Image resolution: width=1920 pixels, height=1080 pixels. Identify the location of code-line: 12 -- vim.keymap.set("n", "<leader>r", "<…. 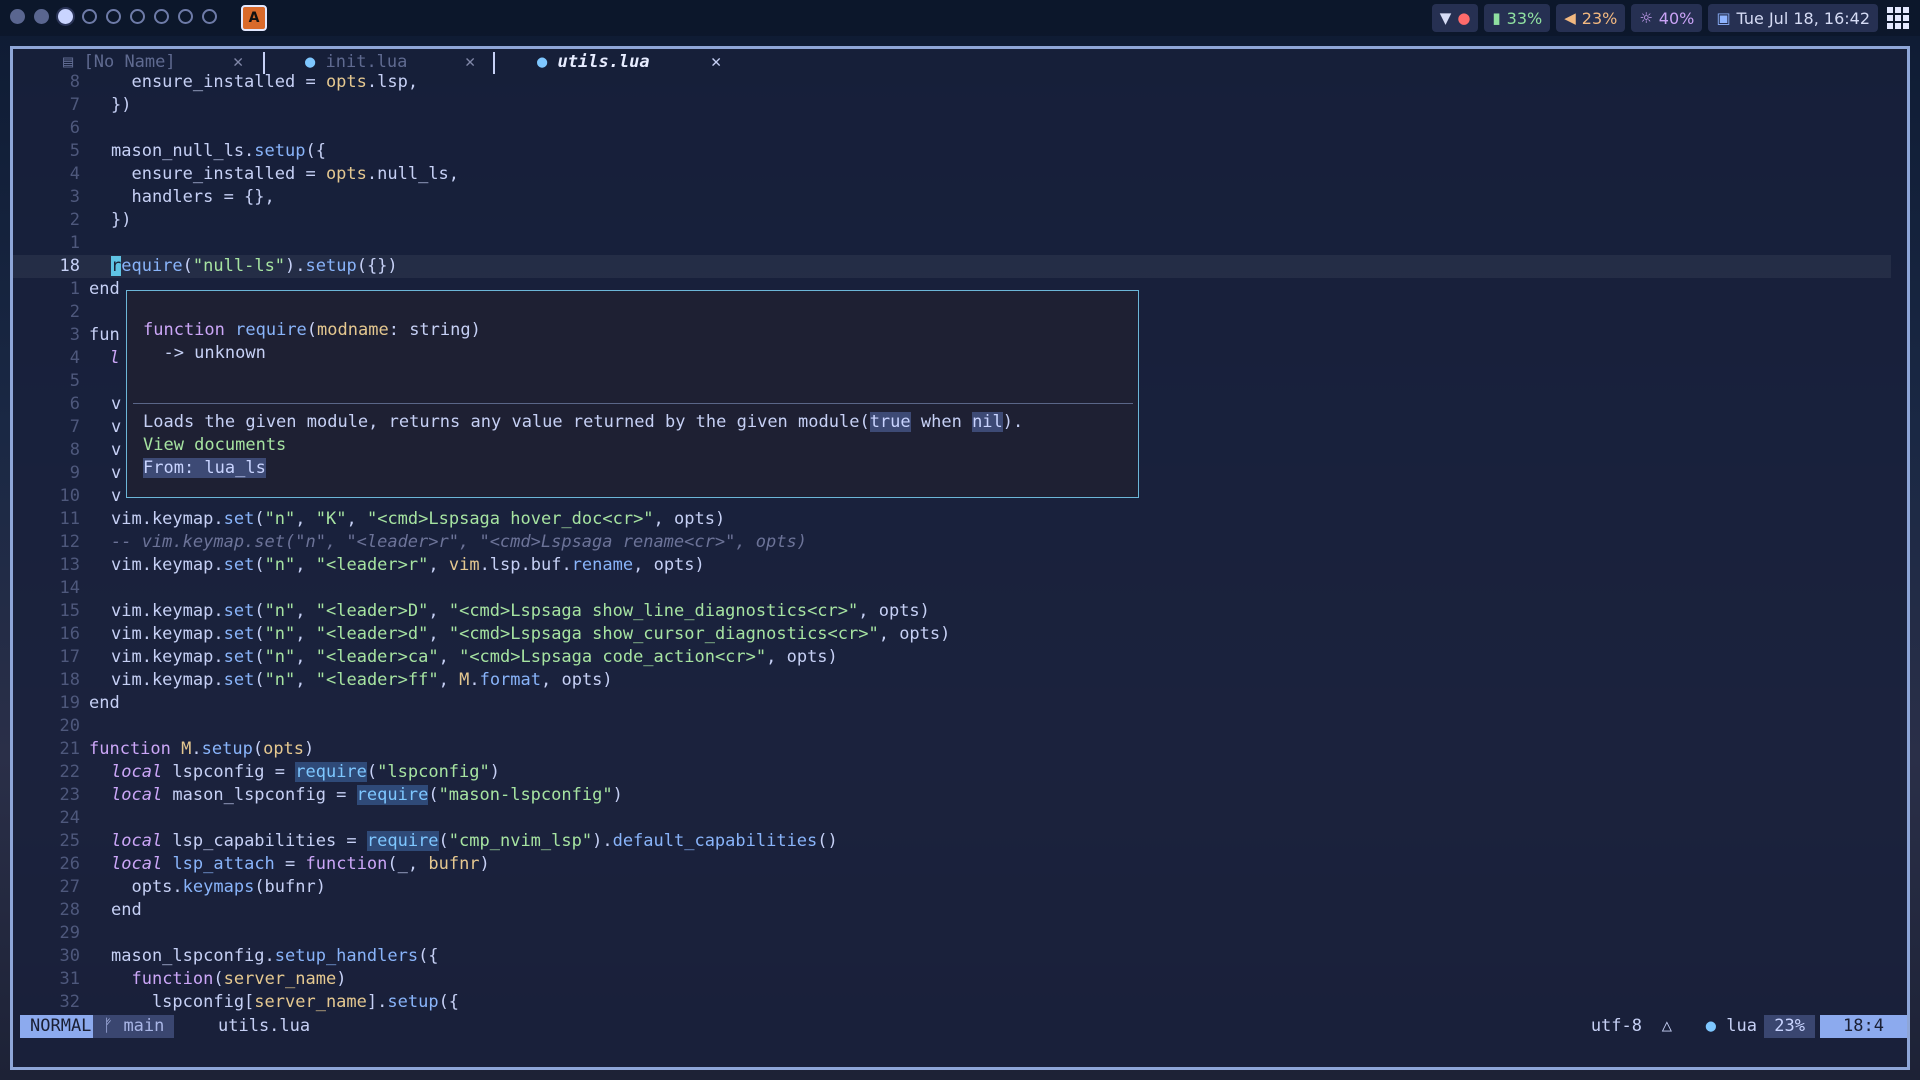
(952, 542).